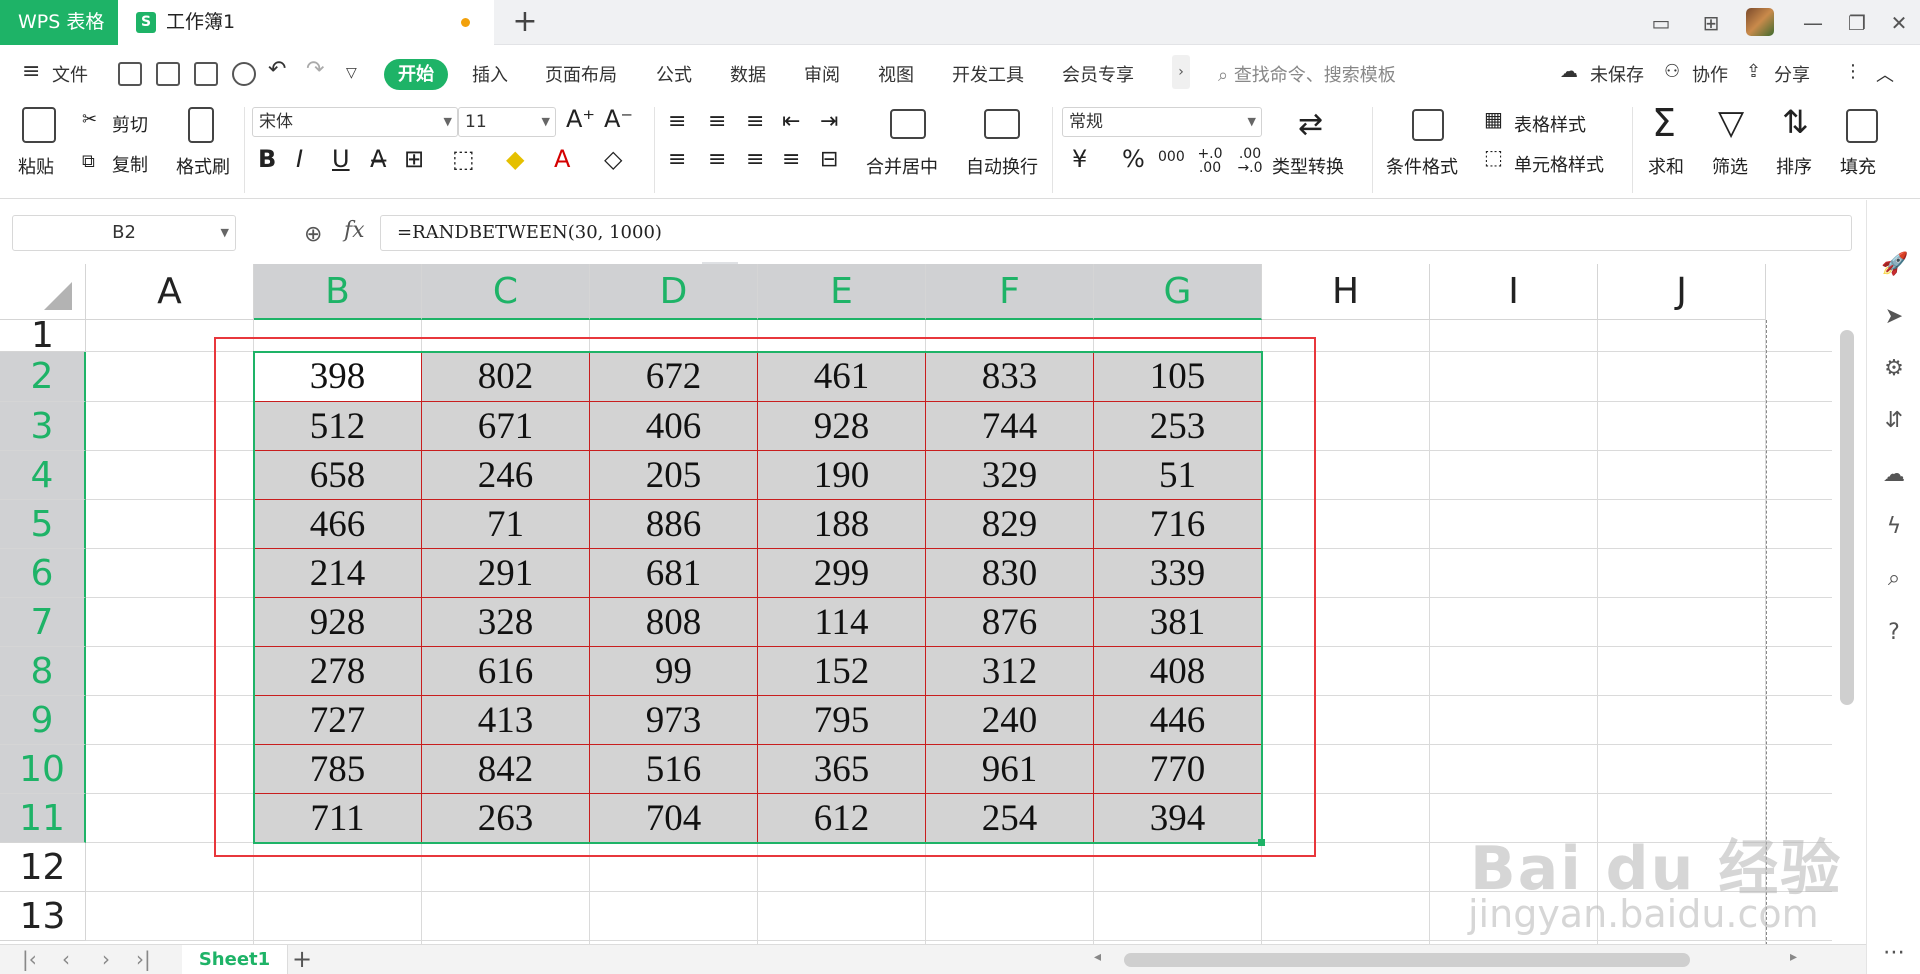  What do you see at coordinates (506, 524) in the screenshot?
I see `table-cell: 71` at bounding box center [506, 524].